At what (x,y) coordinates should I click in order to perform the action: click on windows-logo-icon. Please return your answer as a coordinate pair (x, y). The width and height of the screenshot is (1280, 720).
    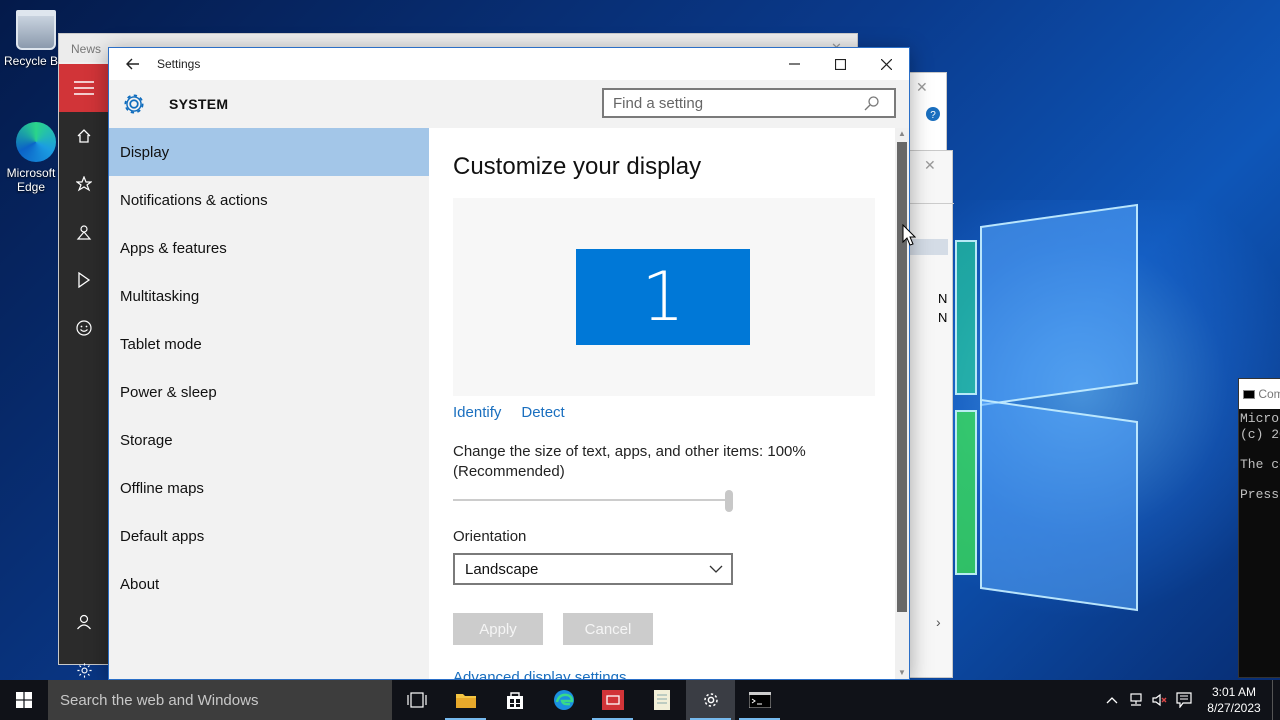
    Looking at the image, I should click on (24, 700).